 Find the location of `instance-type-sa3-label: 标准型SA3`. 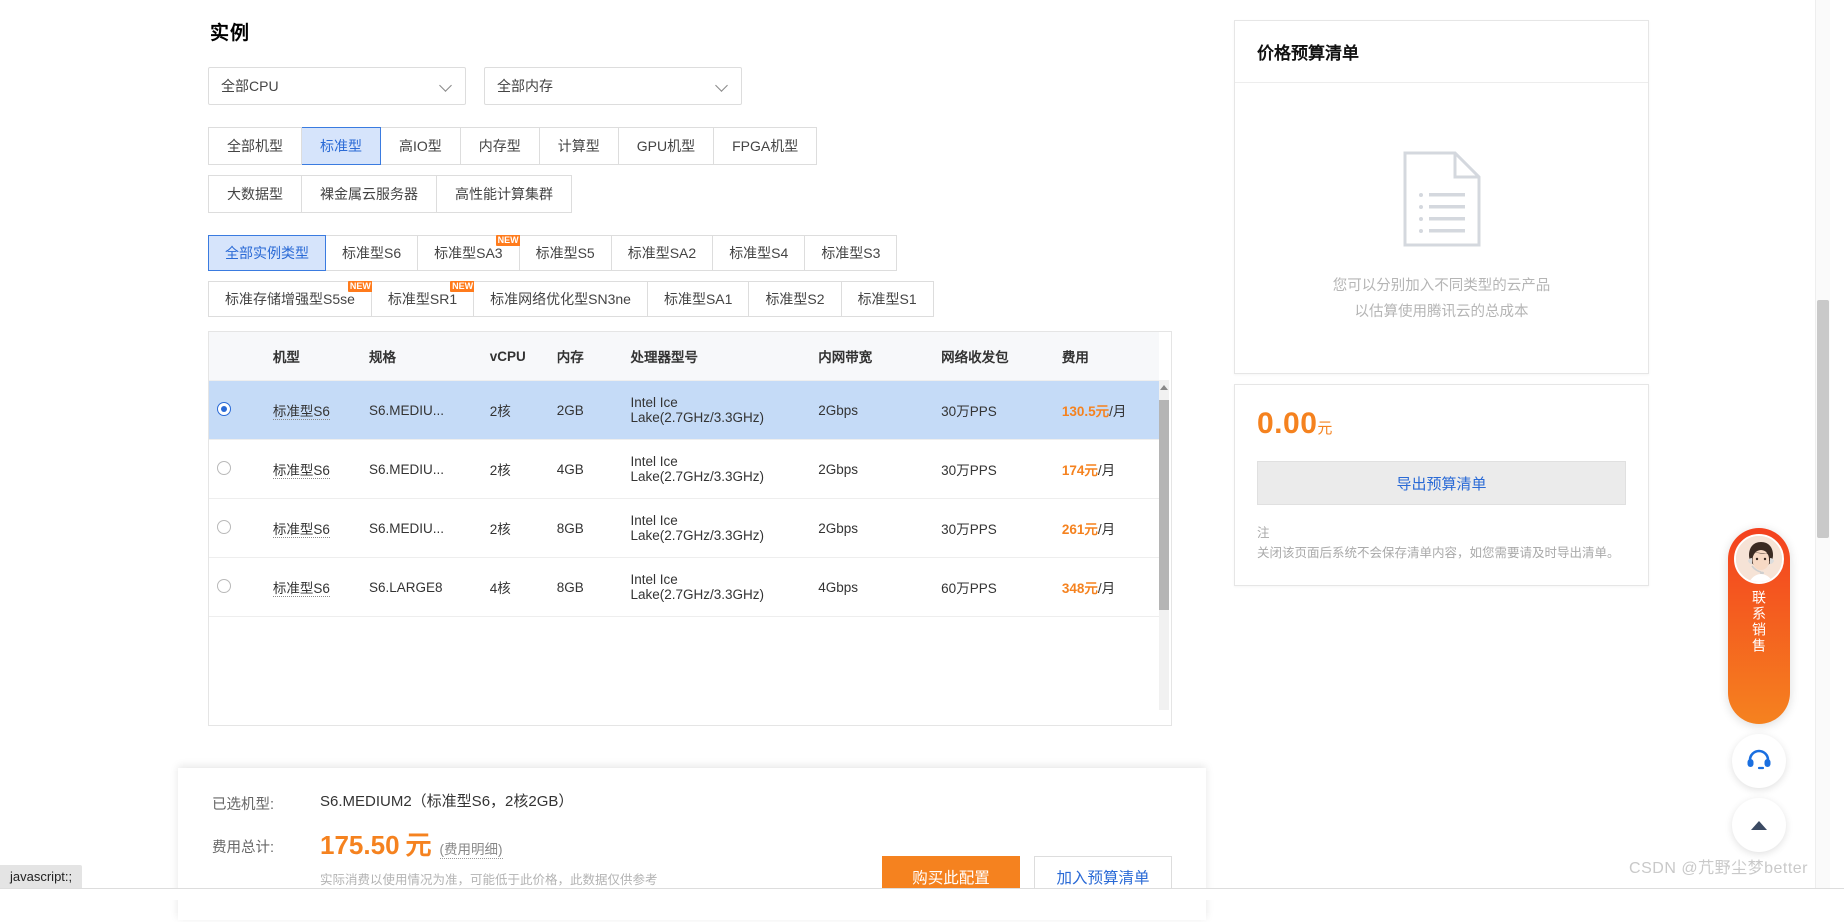

instance-type-sa3-label: 标准型SA3 is located at coordinates (468, 253).